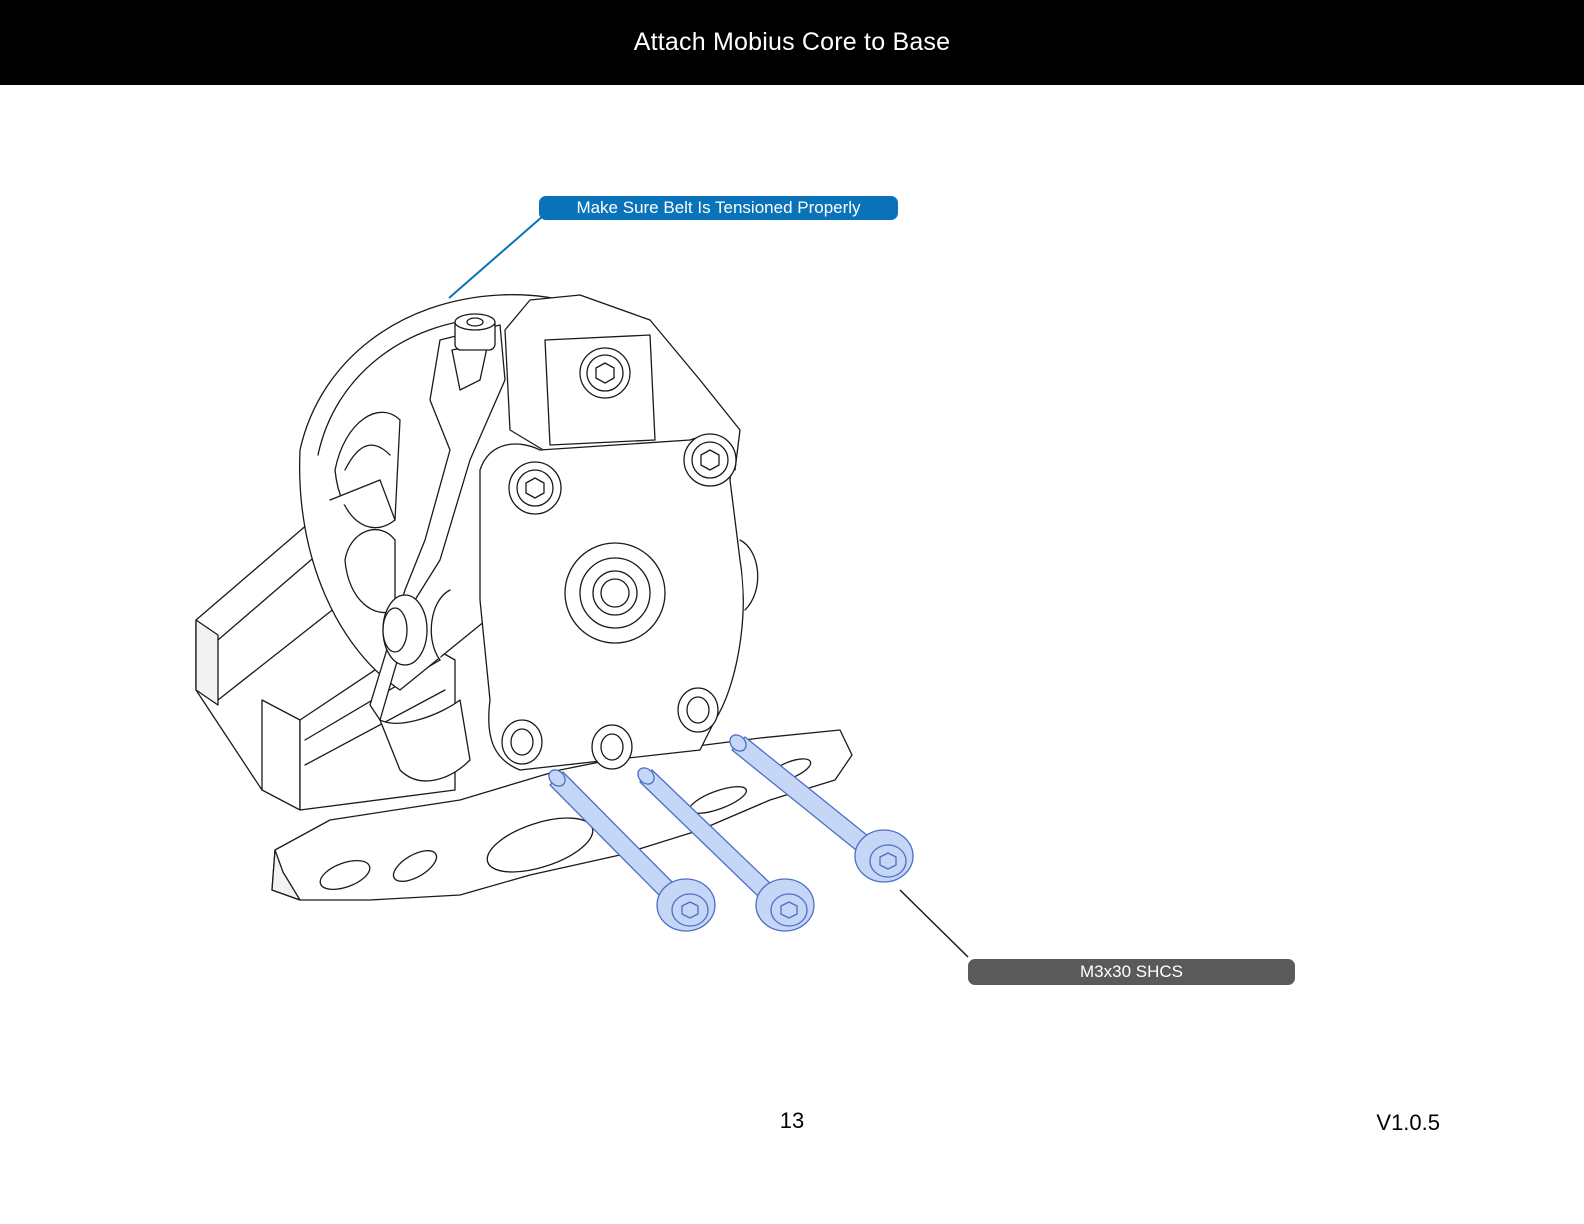  What do you see at coordinates (1131, 972) in the screenshot?
I see `screw-spec-callout: M3x30 SHCS` at bounding box center [1131, 972].